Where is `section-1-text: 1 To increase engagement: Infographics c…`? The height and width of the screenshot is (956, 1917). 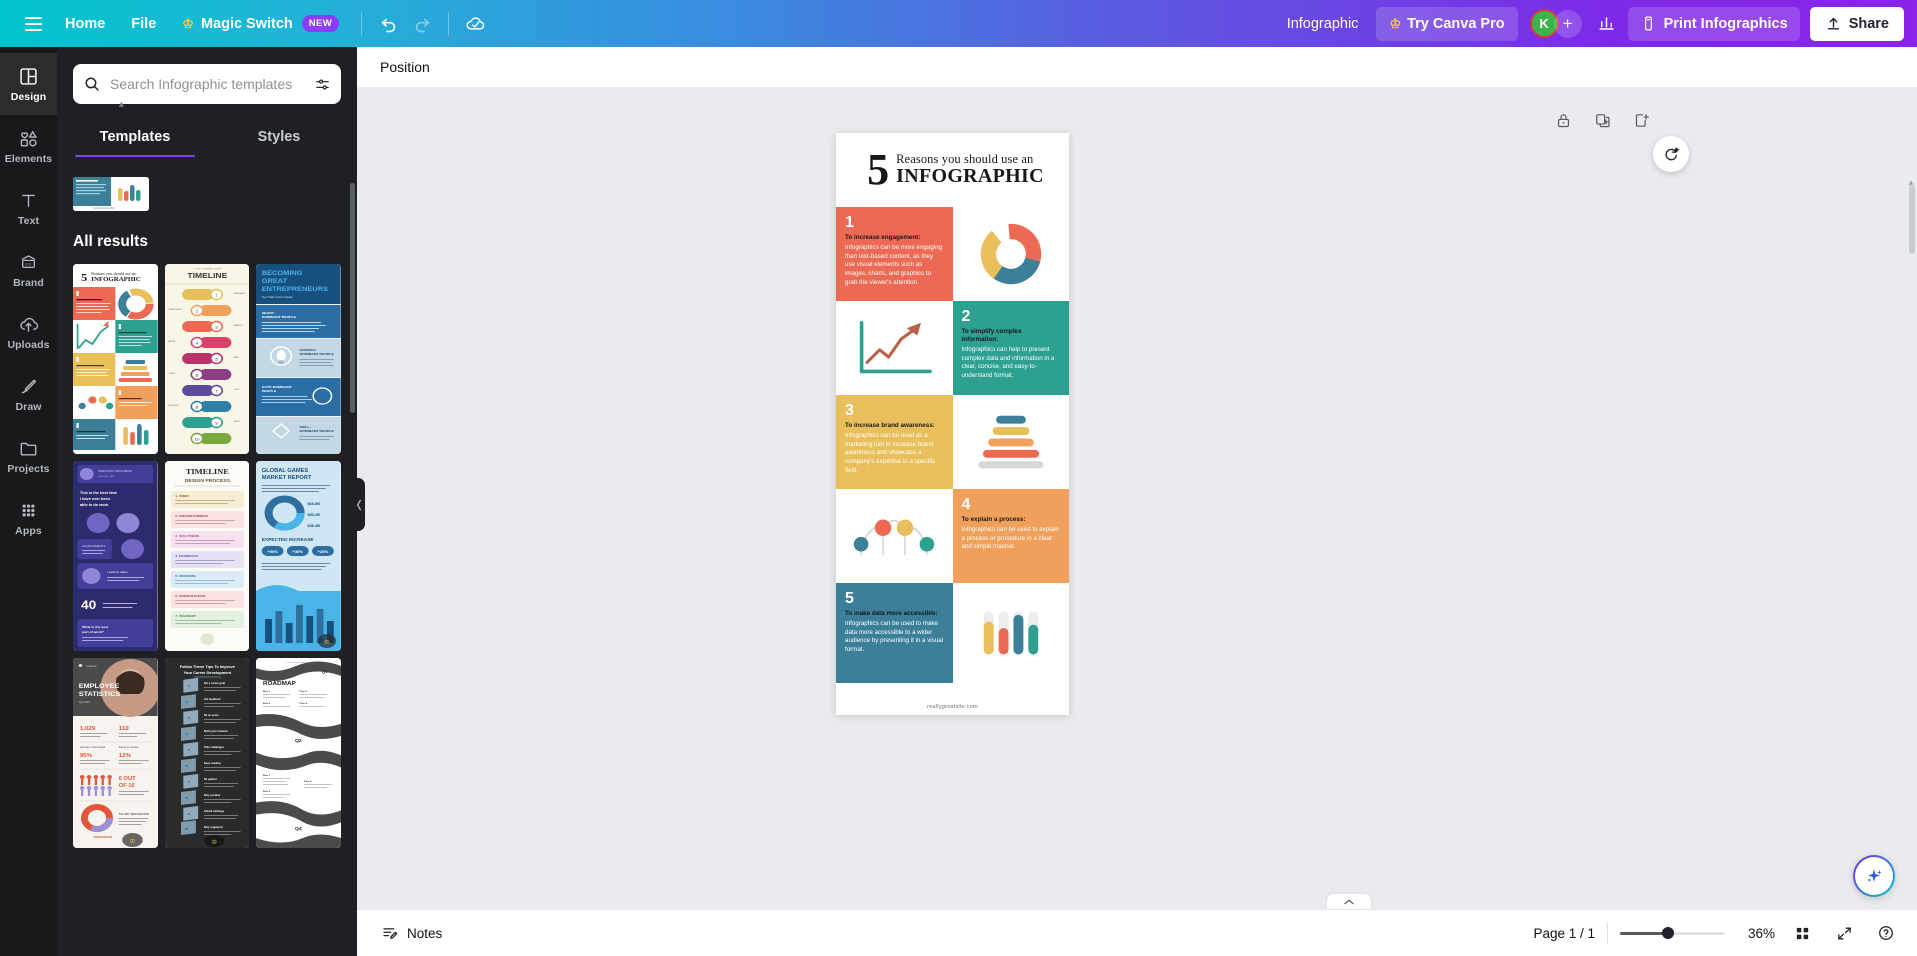
section-1-text: 1 To increase engagement: Infographics c… is located at coordinates (894, 254).